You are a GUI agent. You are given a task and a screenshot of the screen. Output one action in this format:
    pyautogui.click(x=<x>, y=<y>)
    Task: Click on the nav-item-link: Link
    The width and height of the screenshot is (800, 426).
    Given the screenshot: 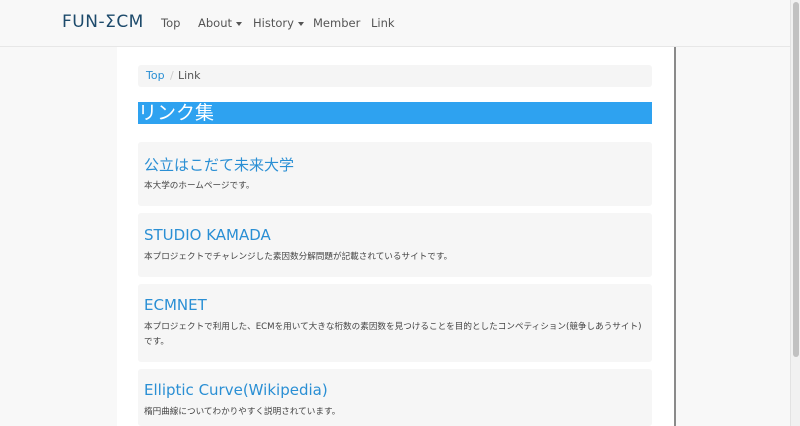 What is the action you would take?
    pyautogui.click(x=383, y=23)
    